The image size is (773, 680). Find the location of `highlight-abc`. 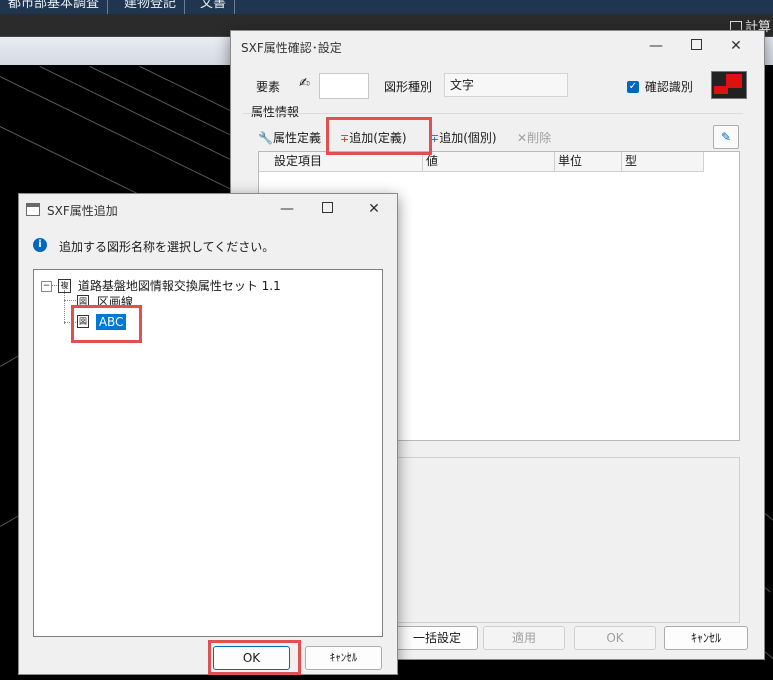

highlight-abc is located at coordinates (106, 324).